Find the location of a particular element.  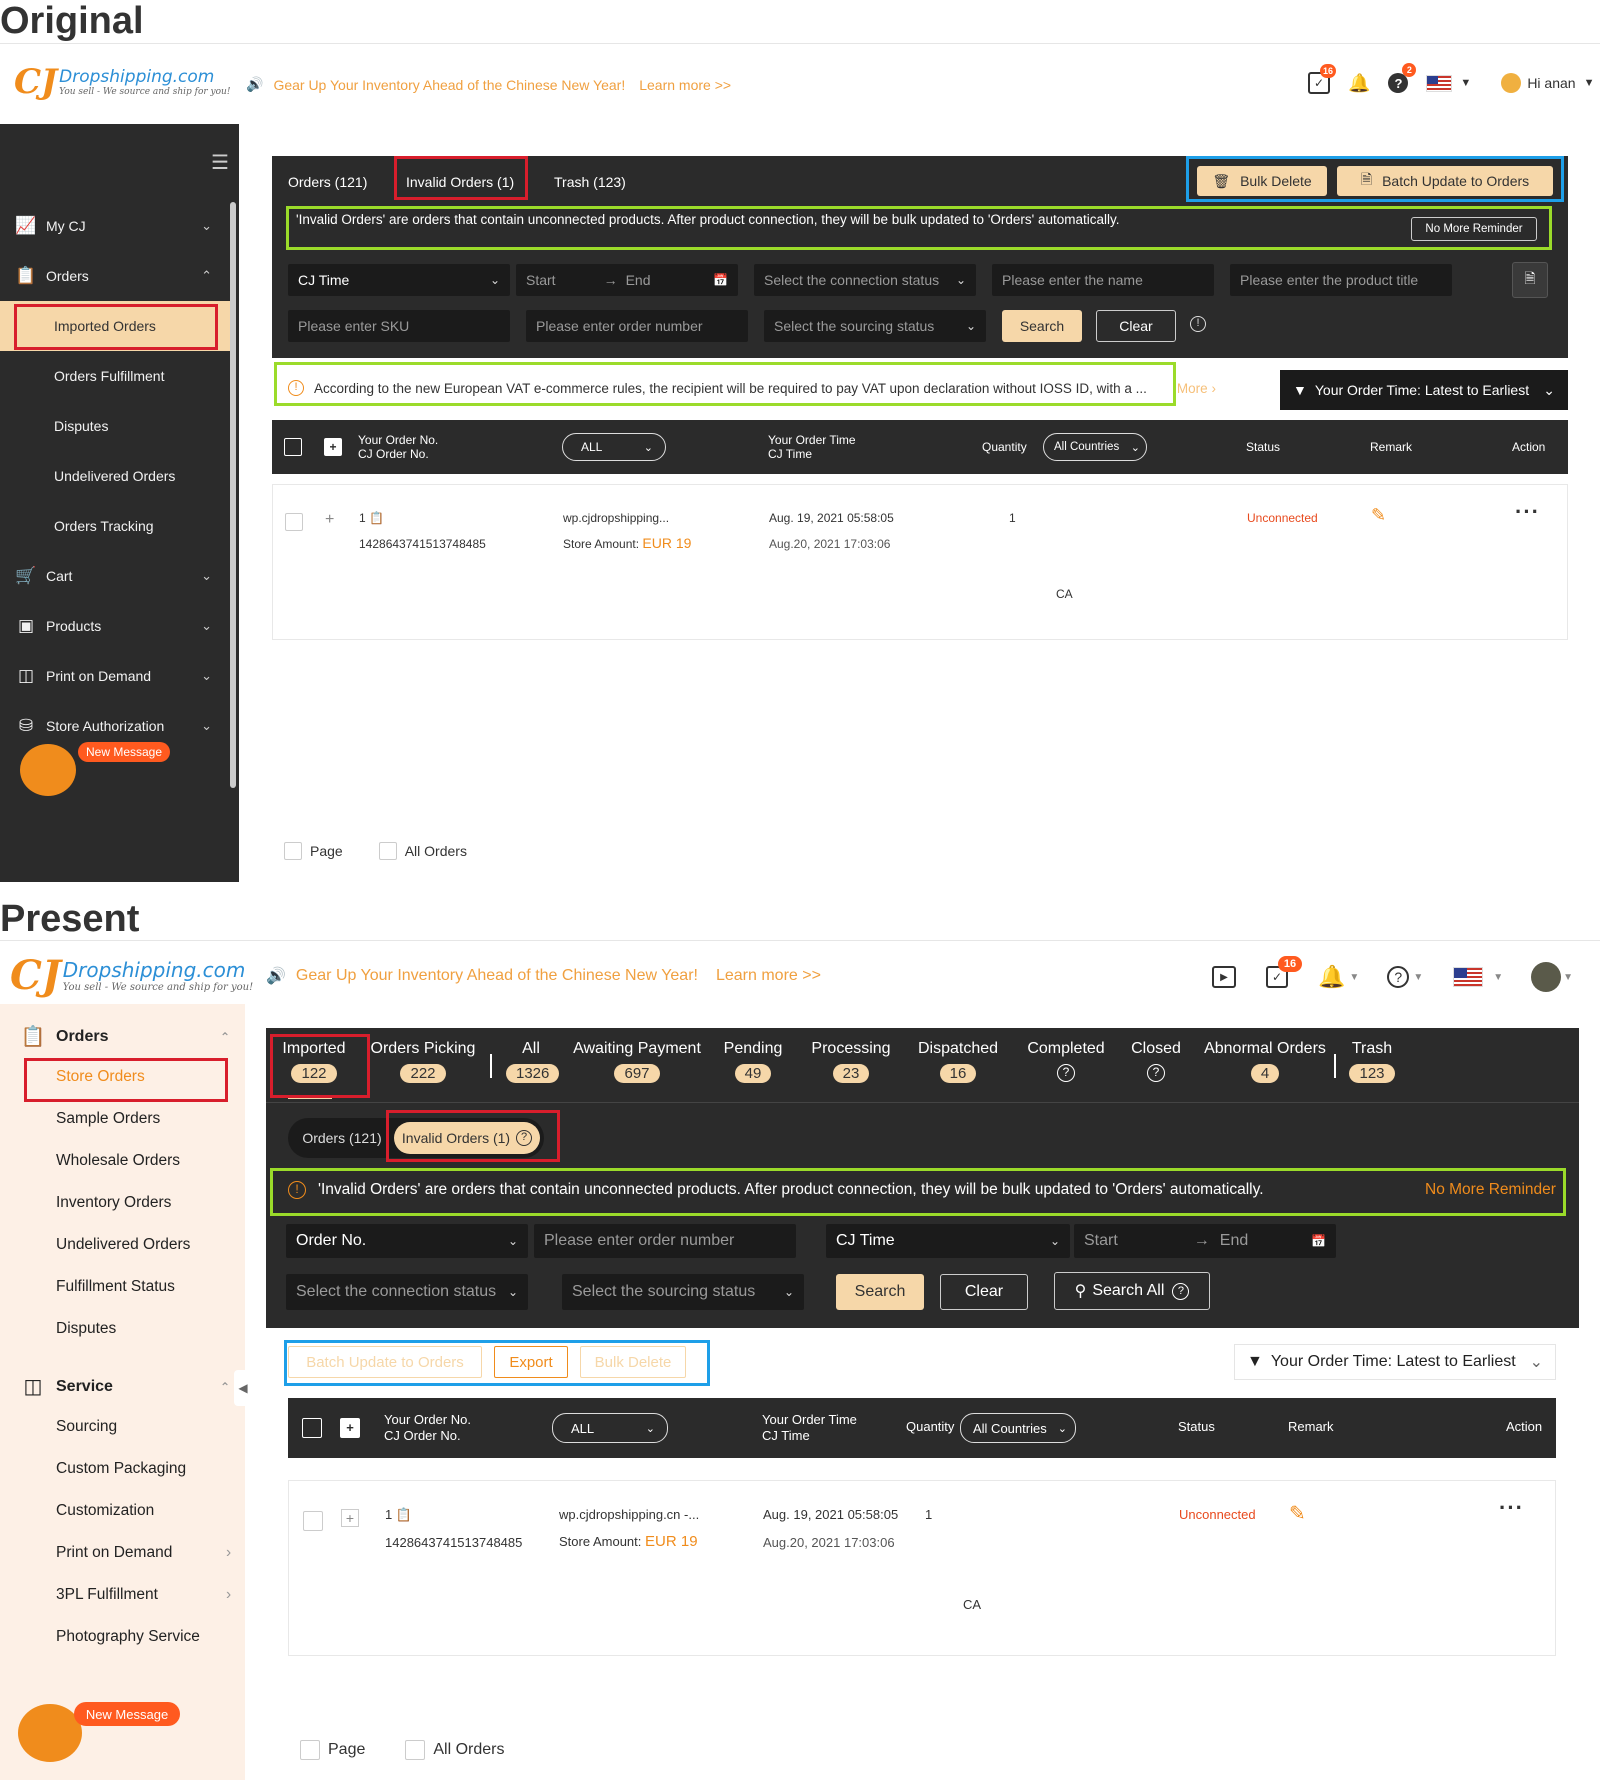

sidebar-item-sourcing: Sourcing is located at coordinates (86, 1427).